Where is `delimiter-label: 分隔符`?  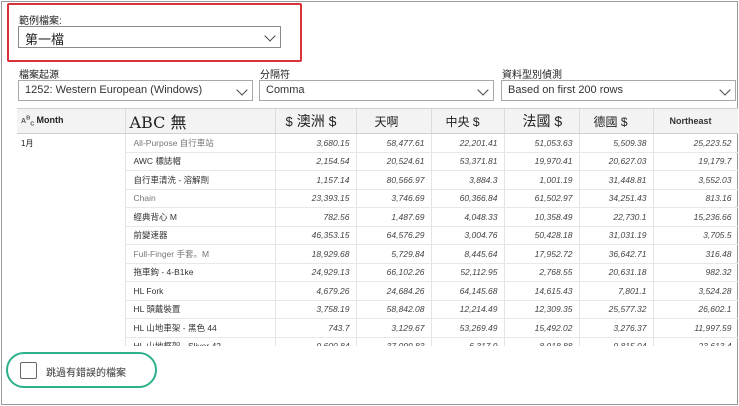 delimiter-label: 分隔符 is located at coordinates (275, 75).